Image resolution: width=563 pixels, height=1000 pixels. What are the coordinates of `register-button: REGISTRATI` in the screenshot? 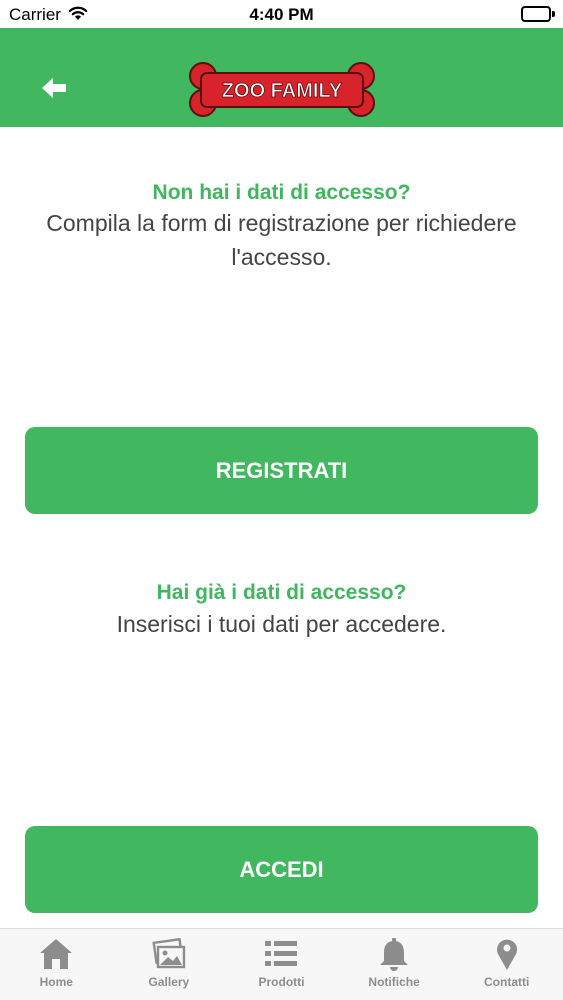 It's located at (281, 470).